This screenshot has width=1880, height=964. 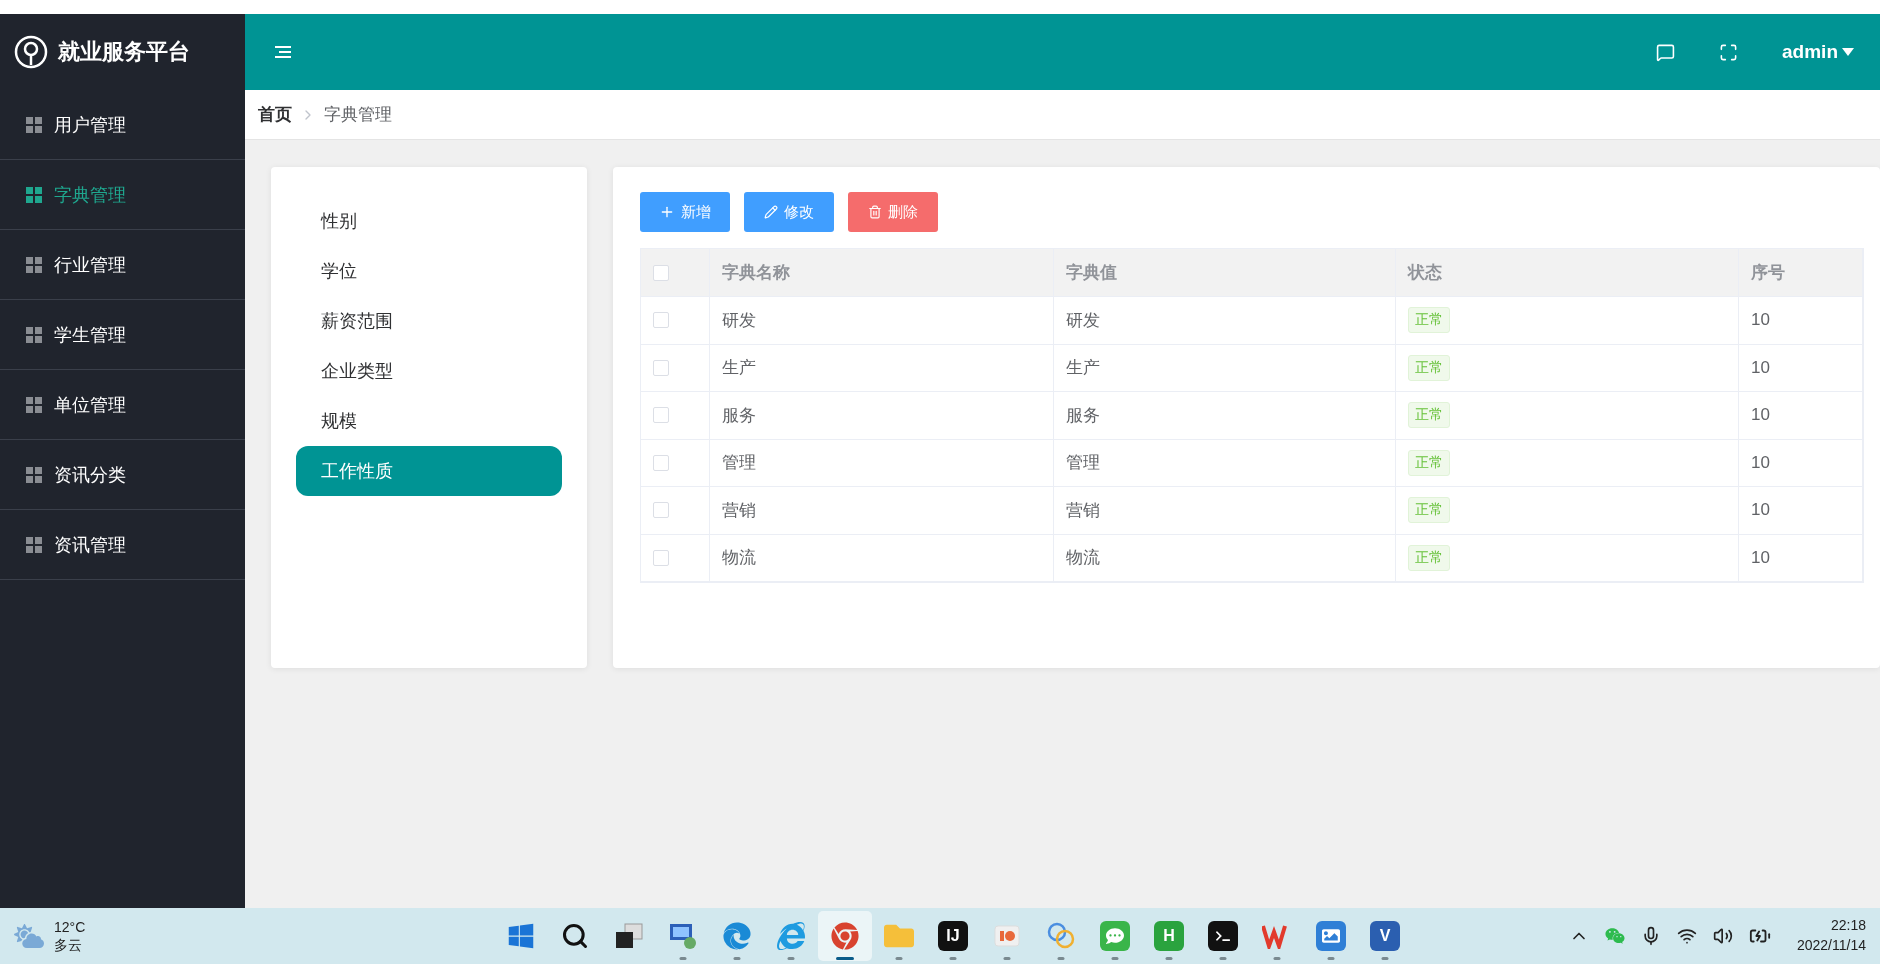 What do you see at coordinates (1567, 273) in the screenshot?
I see `column-header: 状态` at bounding box center [1567, 273].